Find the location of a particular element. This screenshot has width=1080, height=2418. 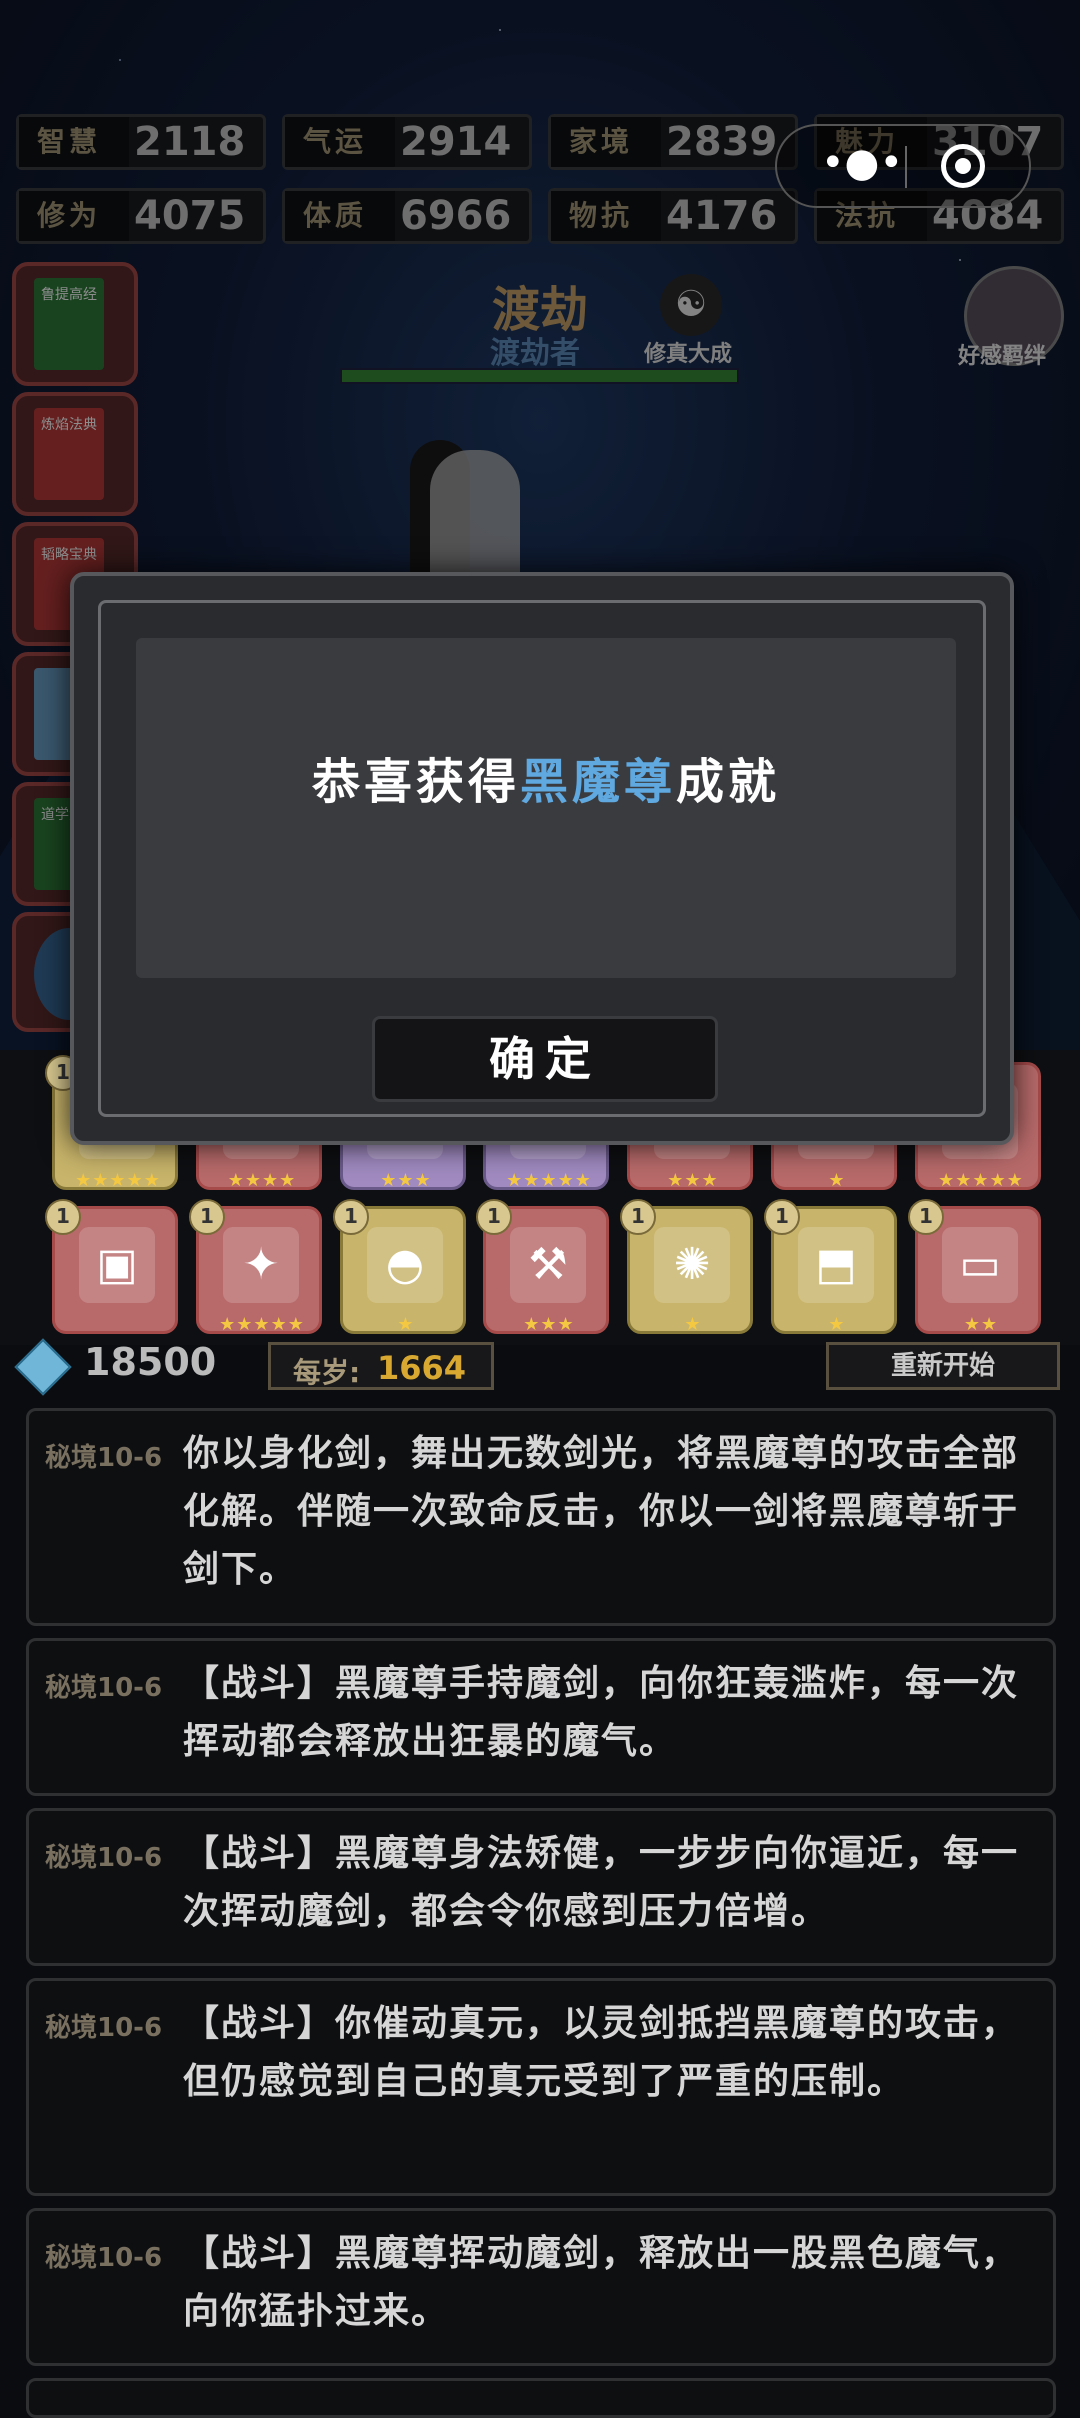

equipment-slot: ✺ 1 ★ is located at coordinates (686, 1267).